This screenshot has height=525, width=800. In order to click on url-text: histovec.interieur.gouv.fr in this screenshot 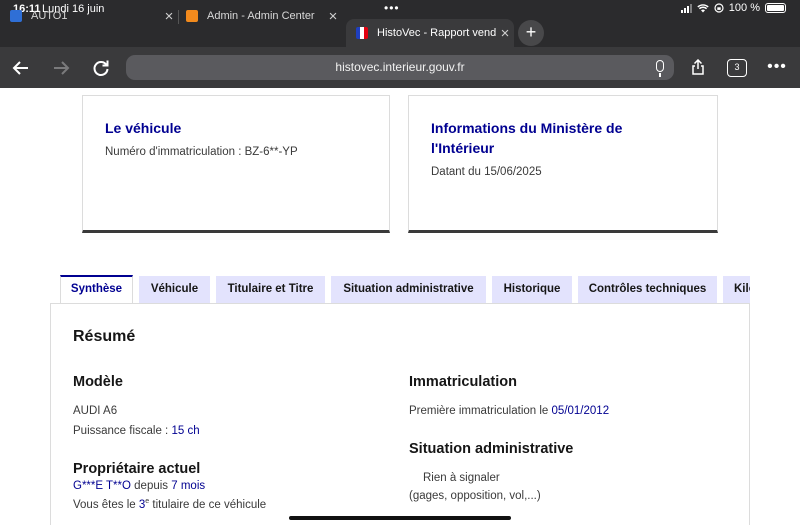, I will do `click(400, 67)`.